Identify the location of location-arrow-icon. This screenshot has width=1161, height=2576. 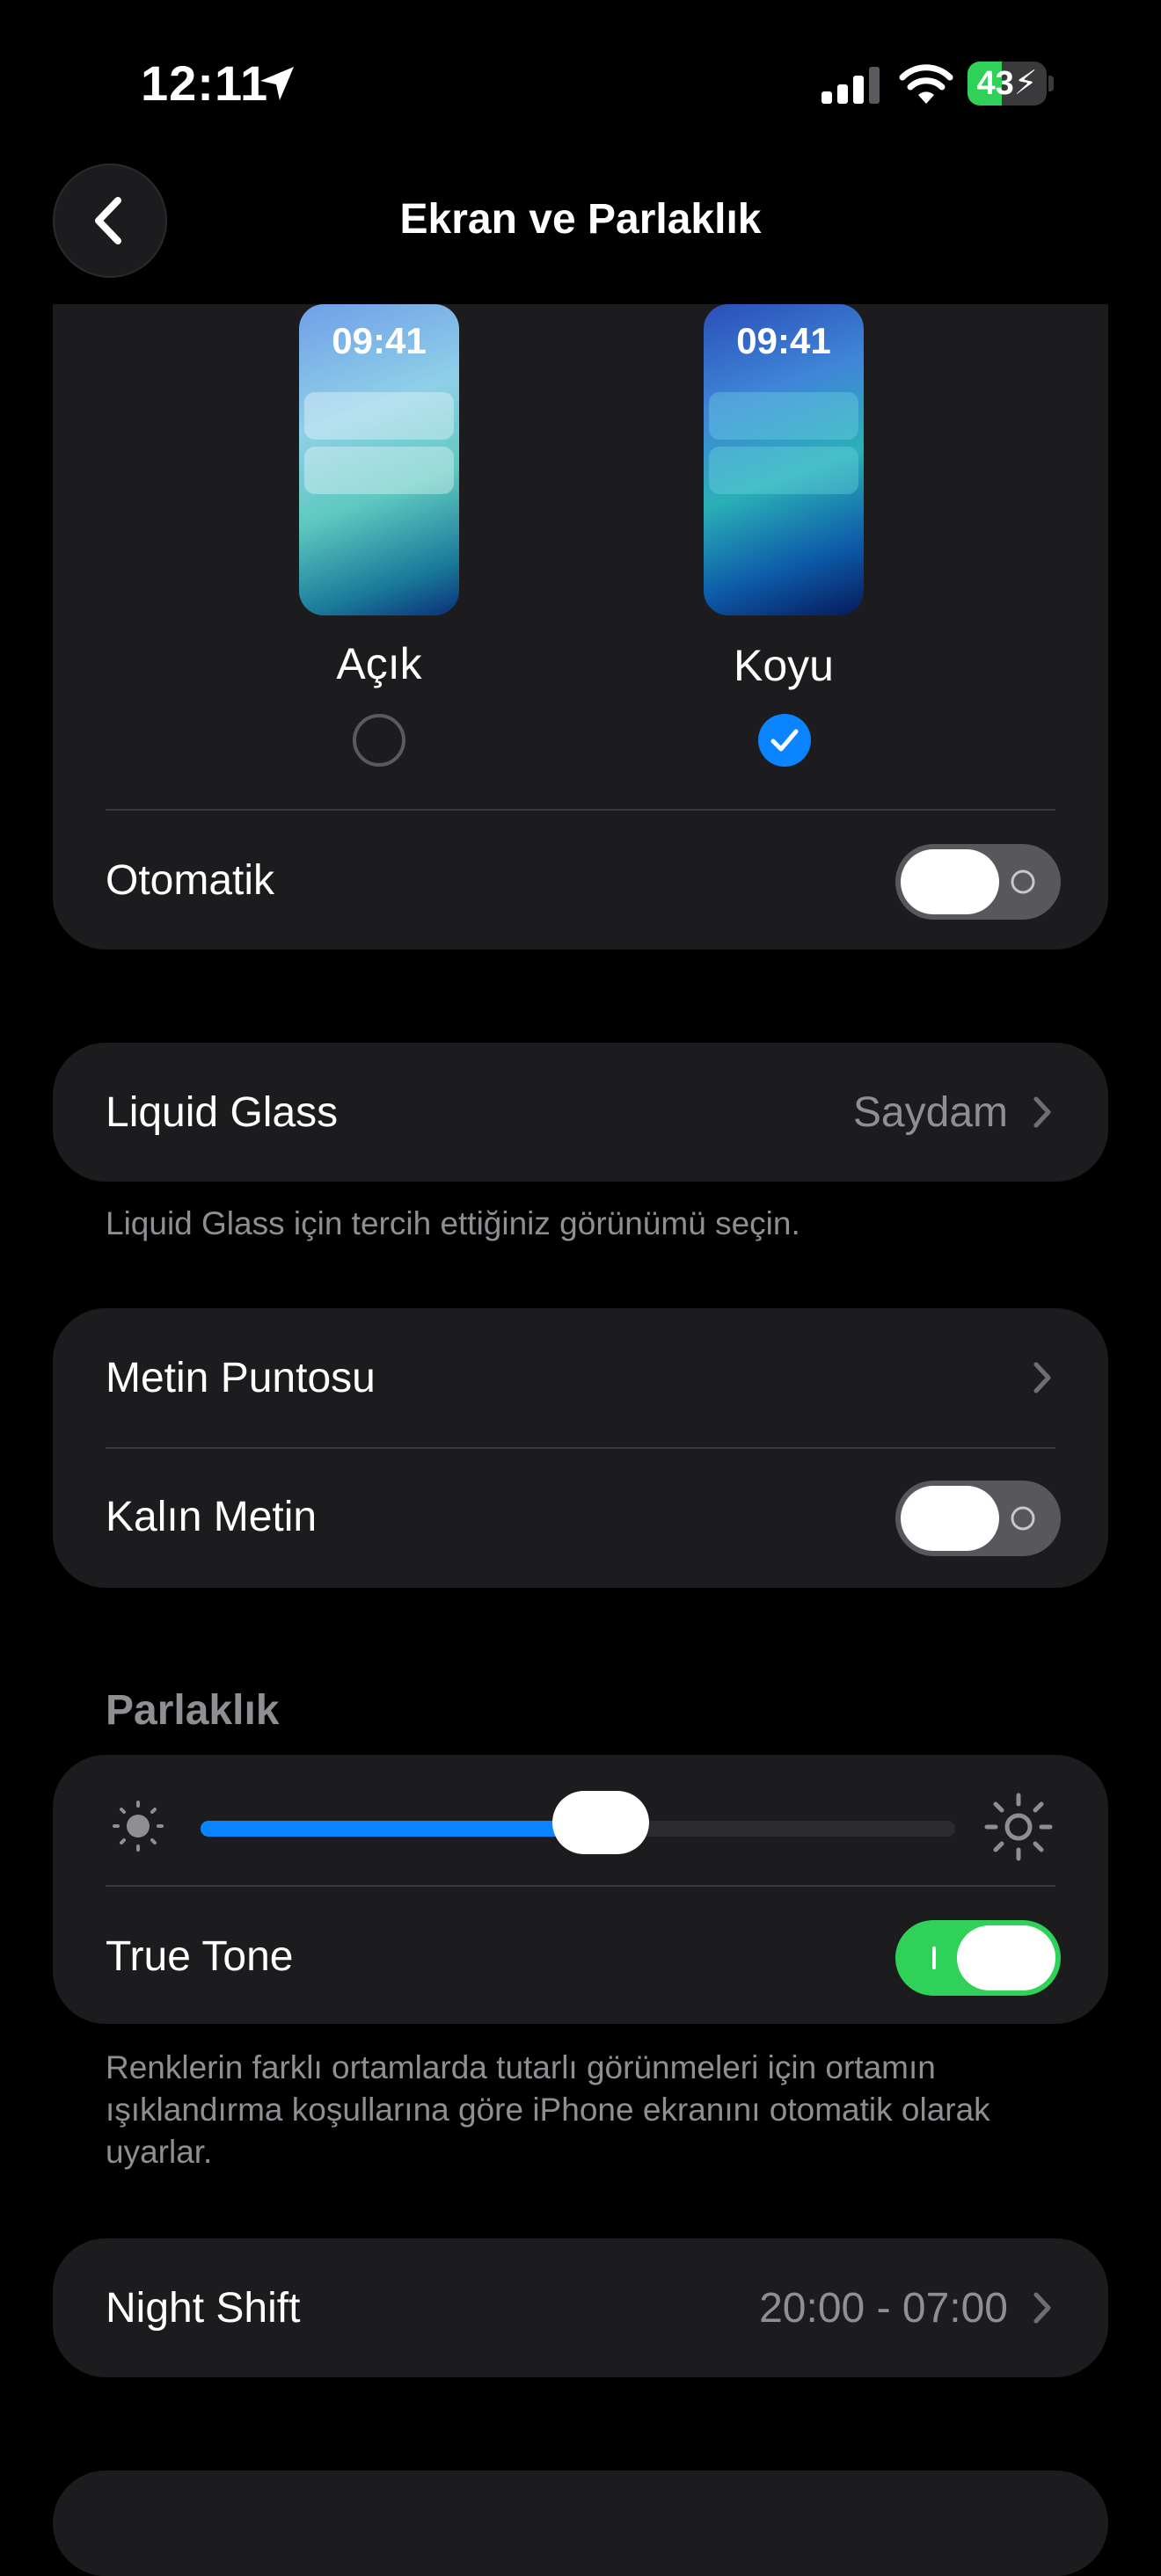
(277, 83).